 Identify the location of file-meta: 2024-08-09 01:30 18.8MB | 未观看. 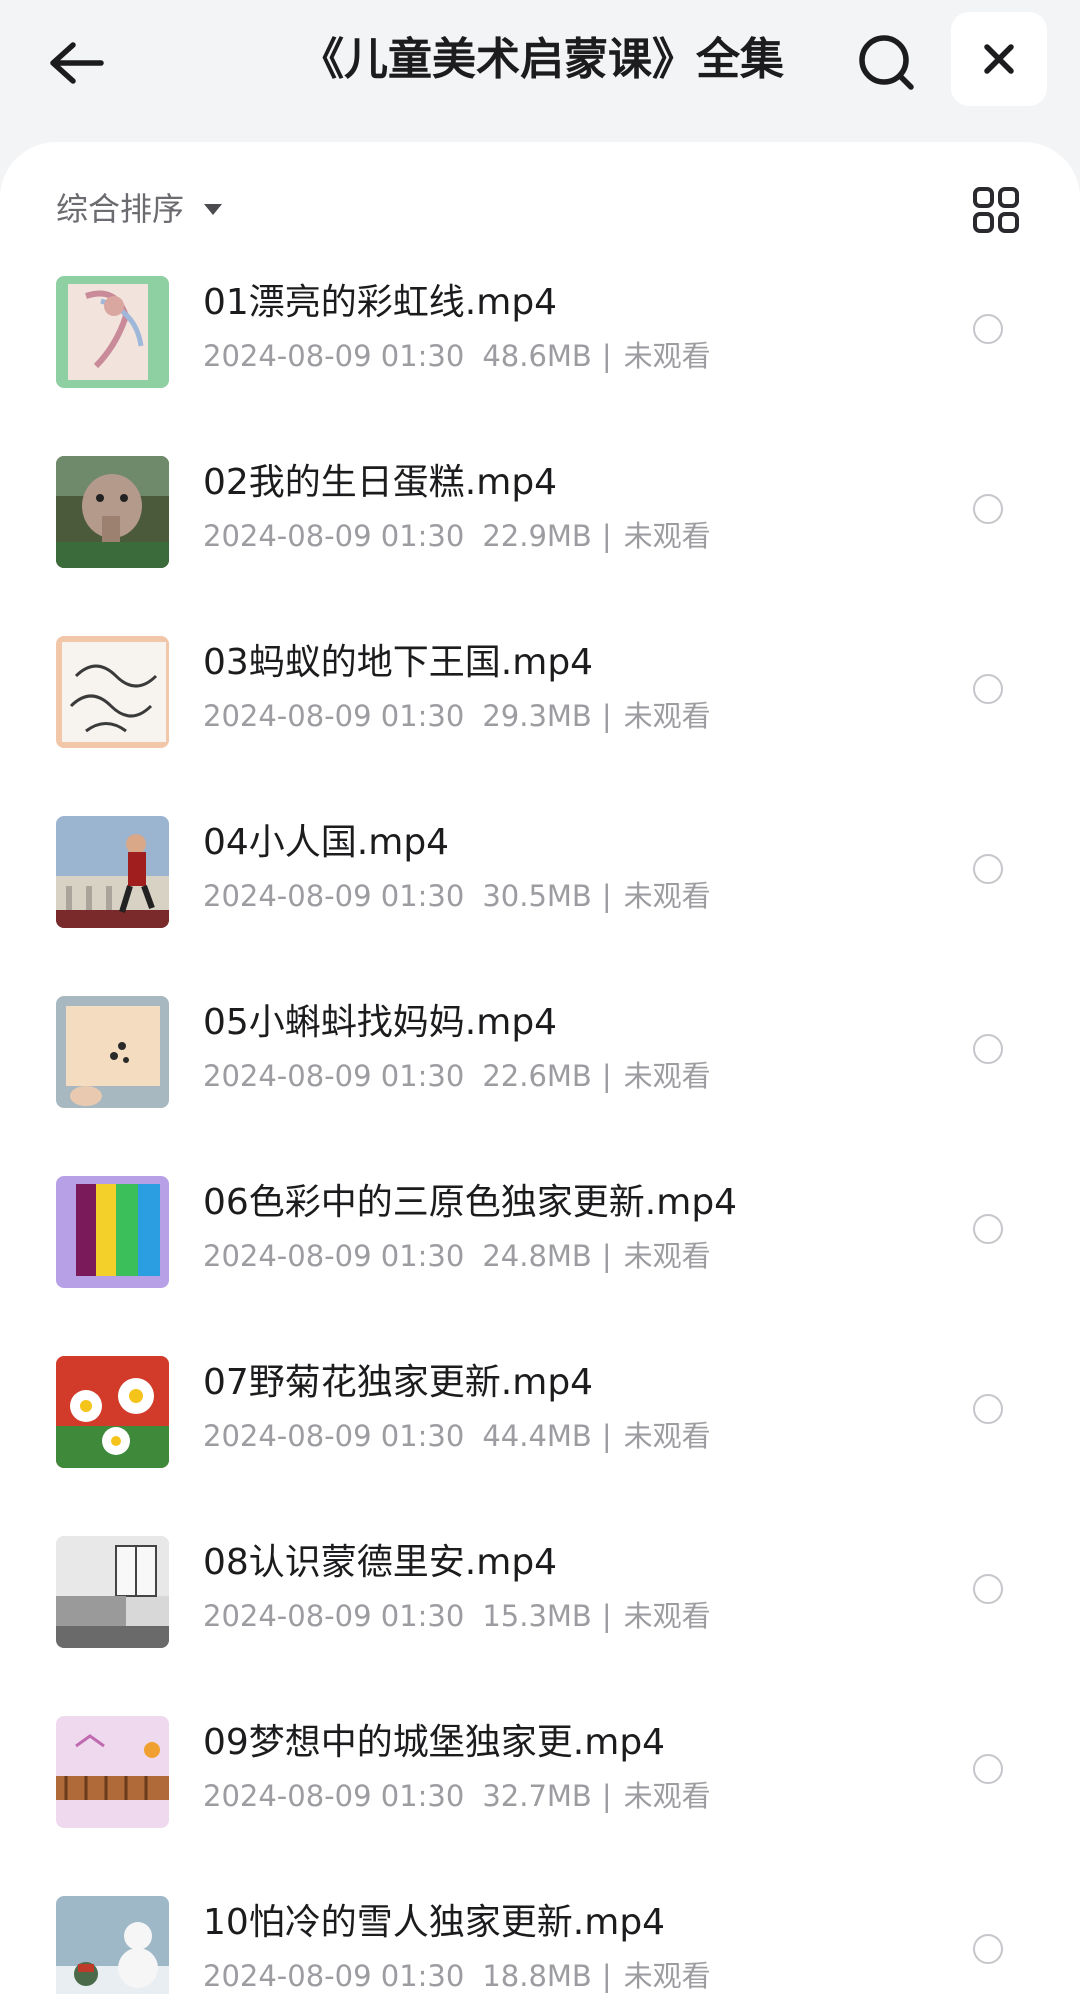
(457, 1975).